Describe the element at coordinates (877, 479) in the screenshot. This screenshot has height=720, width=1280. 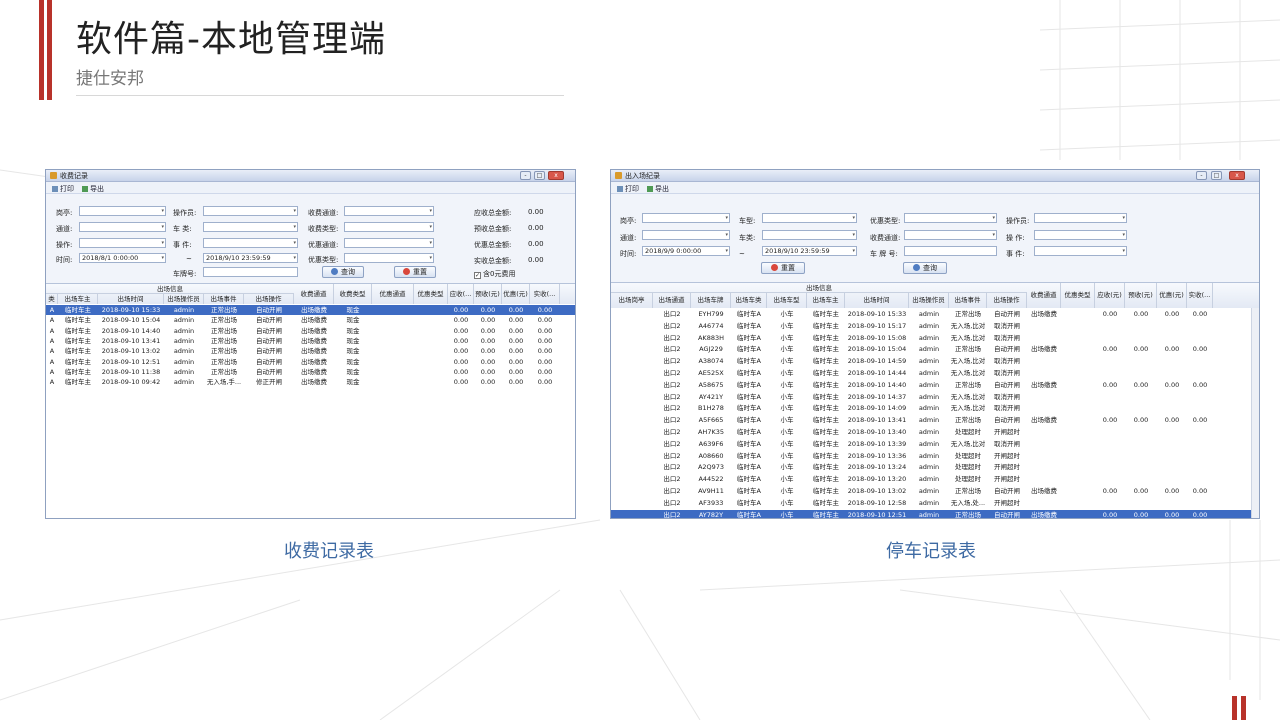
I see `table-cell: 2018-09-10 13:20` at that location.